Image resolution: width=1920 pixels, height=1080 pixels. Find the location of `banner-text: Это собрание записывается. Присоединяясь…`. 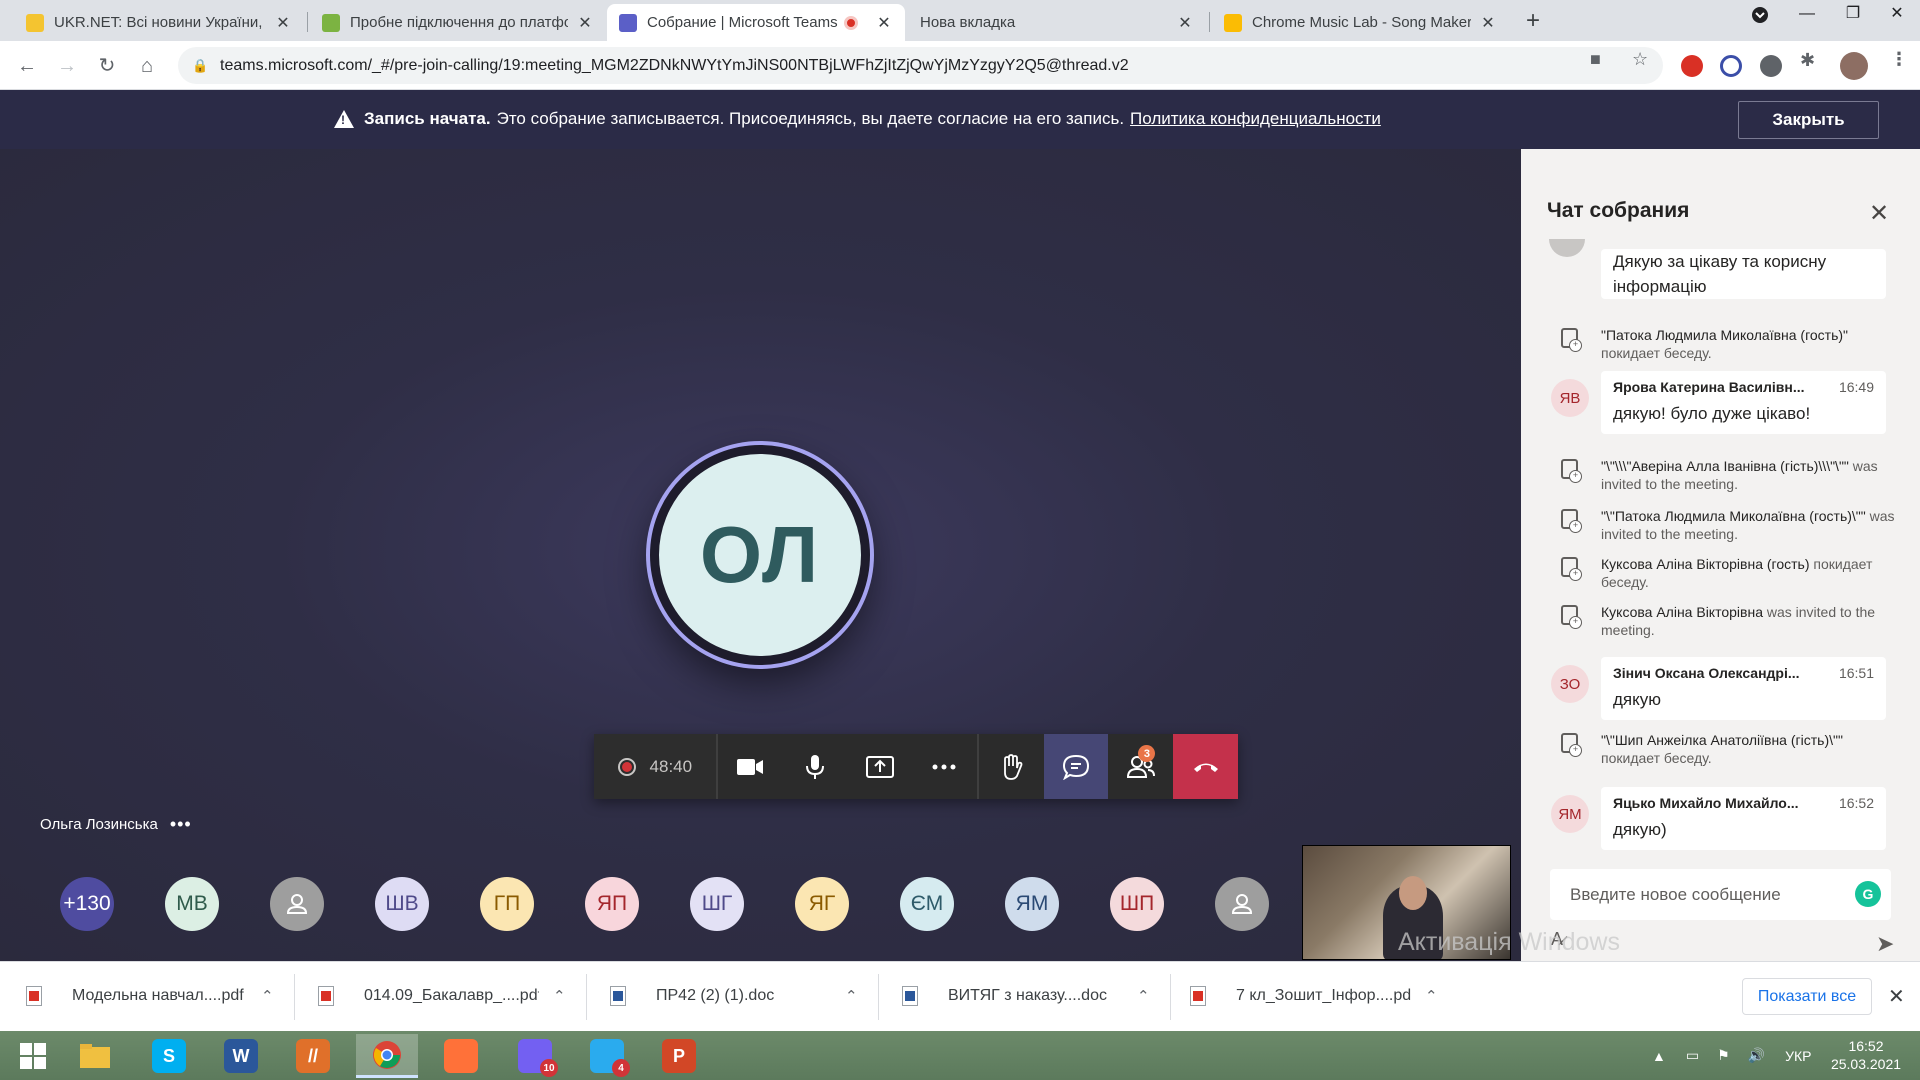

banner-text: Это собрание записывается. Присоединяясь… is located at coordinates (810, 118).